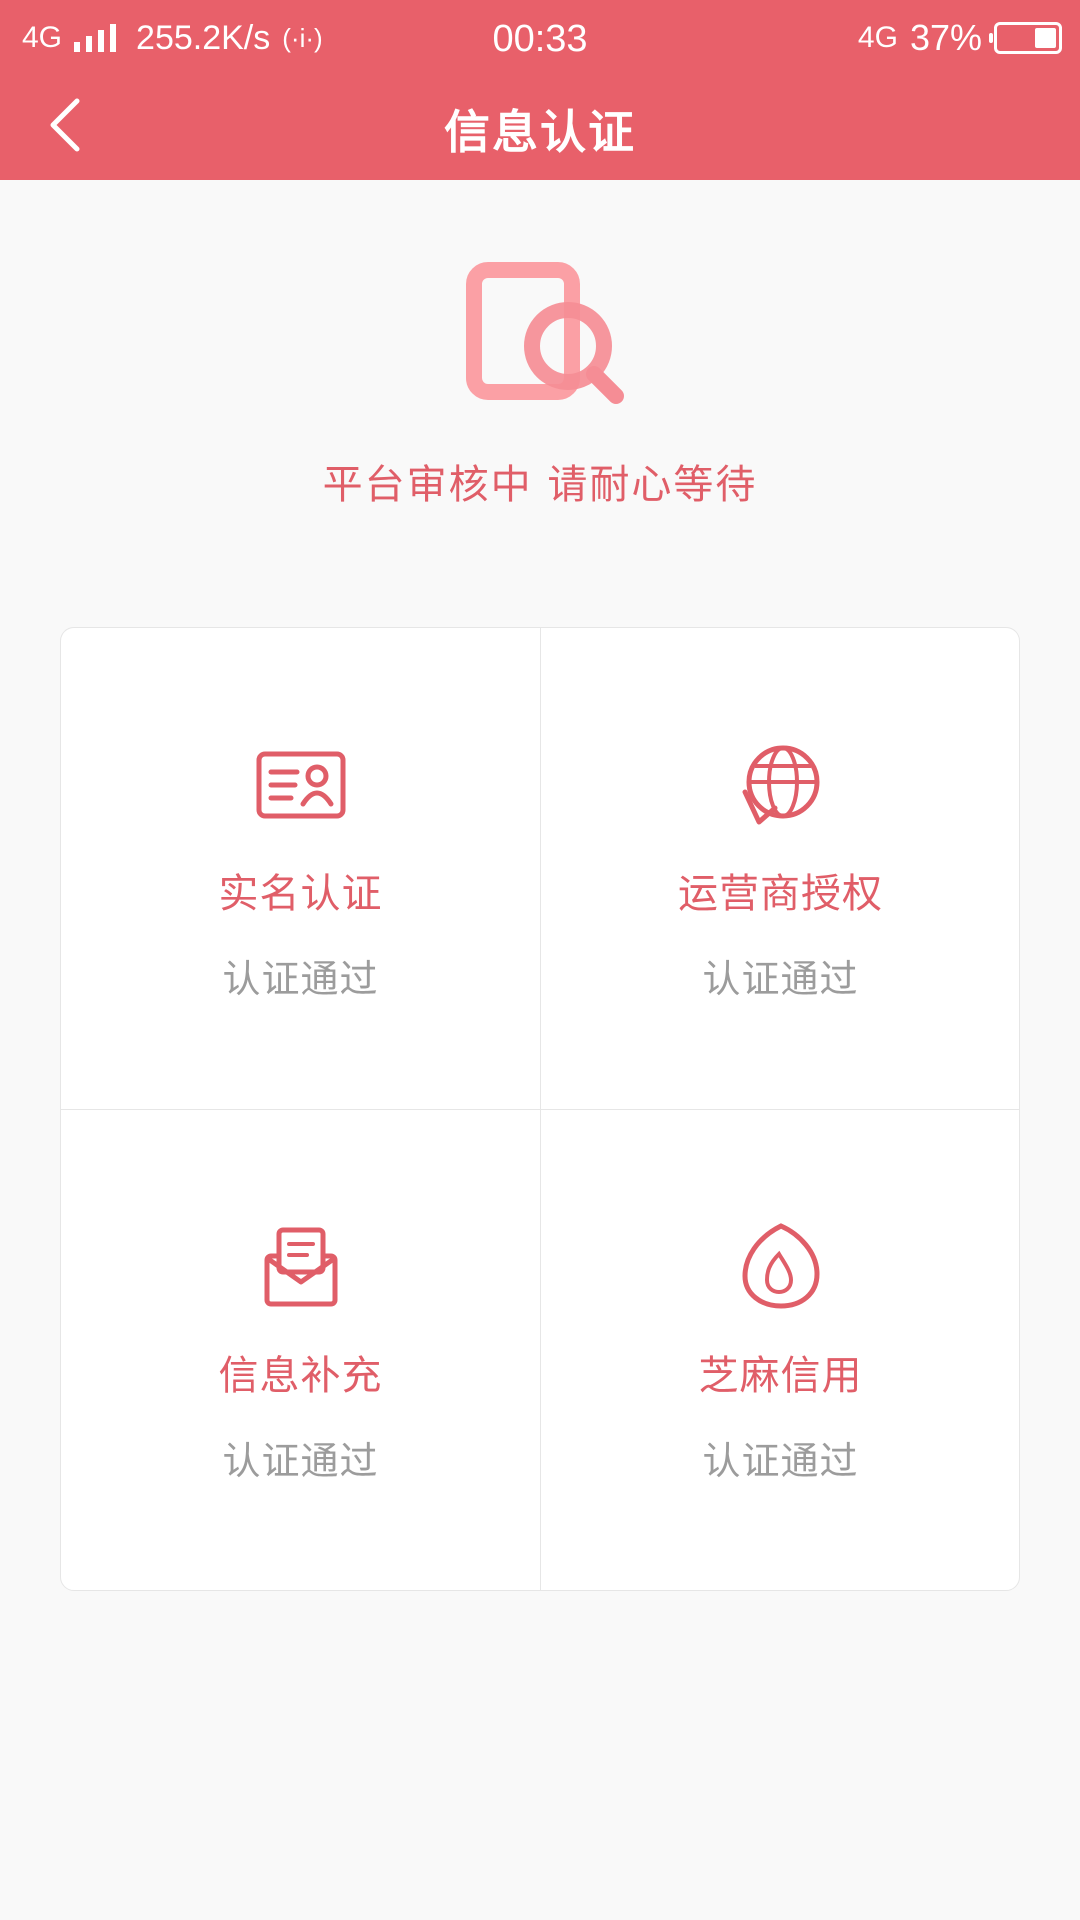 Image resolution: width=1080 pixels, height=1920 pixels. Describe the element at coordinates (1045, 38) in the screenshot. I see `battery-level` at that location.